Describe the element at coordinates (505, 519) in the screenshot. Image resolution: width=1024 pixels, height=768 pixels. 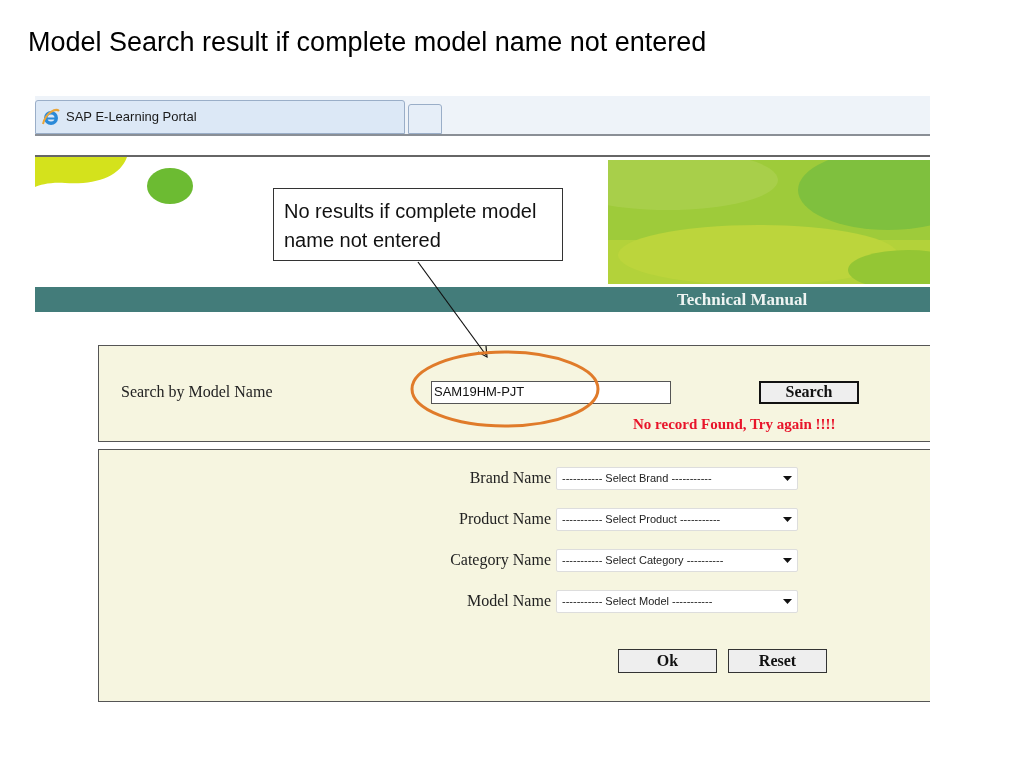
I see `field-label: Product Name` at that location.